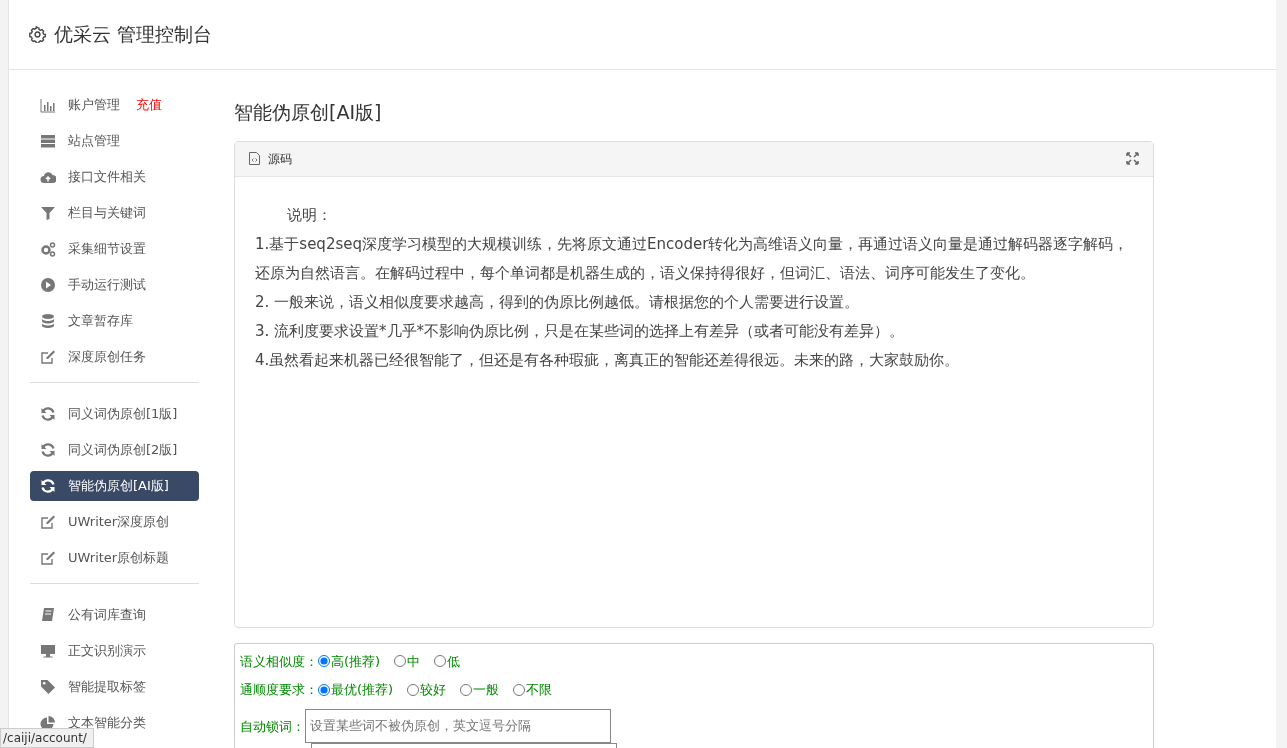 Image resolution: width=1287 pixels, height=748 pixels. What do you see at coordinates (48, 285) in the screenshot?
I see `play-icon` at bounding box center [48, 285].